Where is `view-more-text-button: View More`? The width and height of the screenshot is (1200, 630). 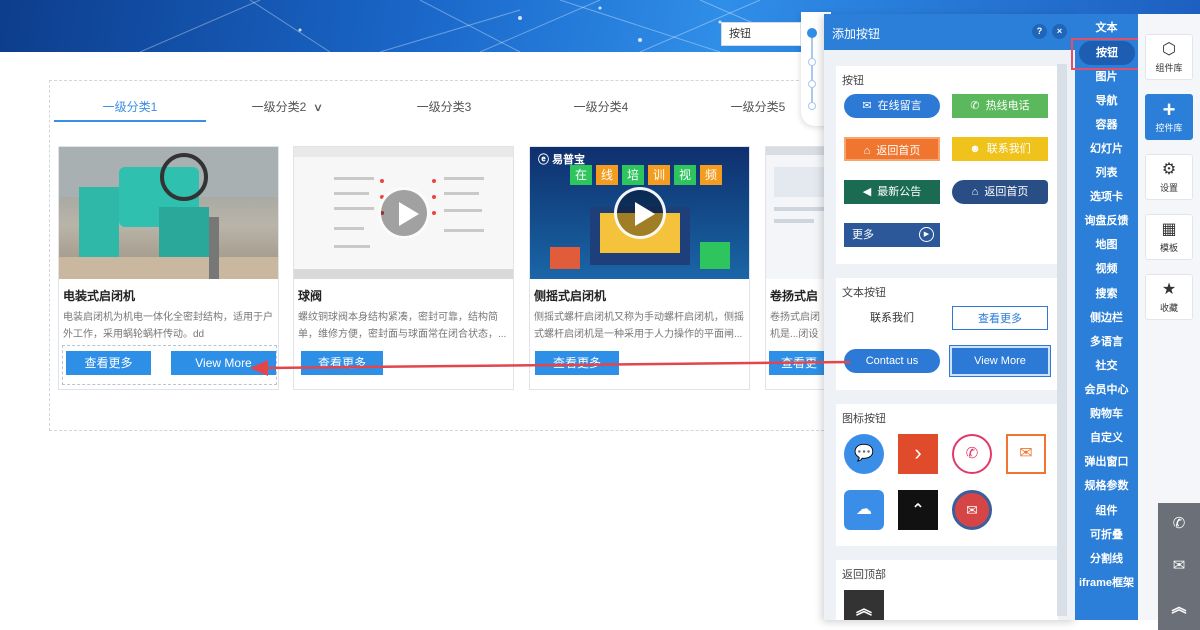 view-more-text-button: View More is located at coordinates (1000, 361).